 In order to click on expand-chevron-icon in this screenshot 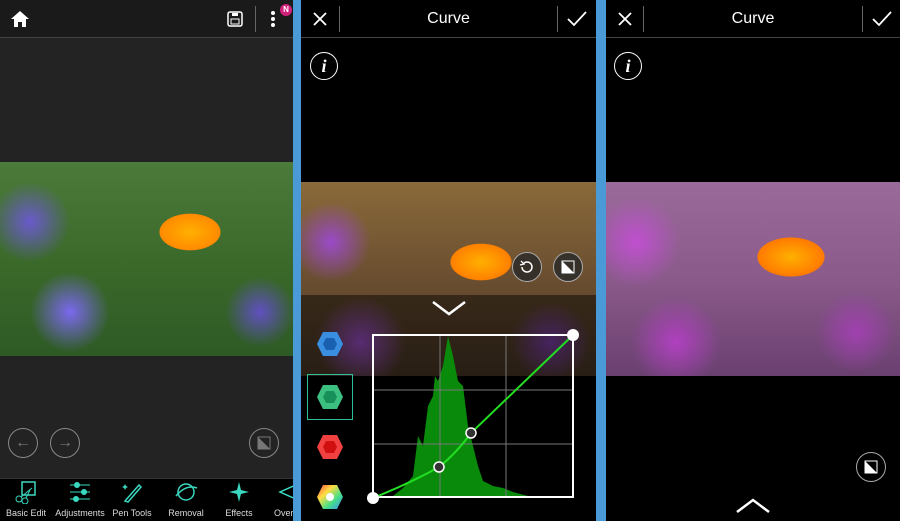, I will do `click(753, 506)`.